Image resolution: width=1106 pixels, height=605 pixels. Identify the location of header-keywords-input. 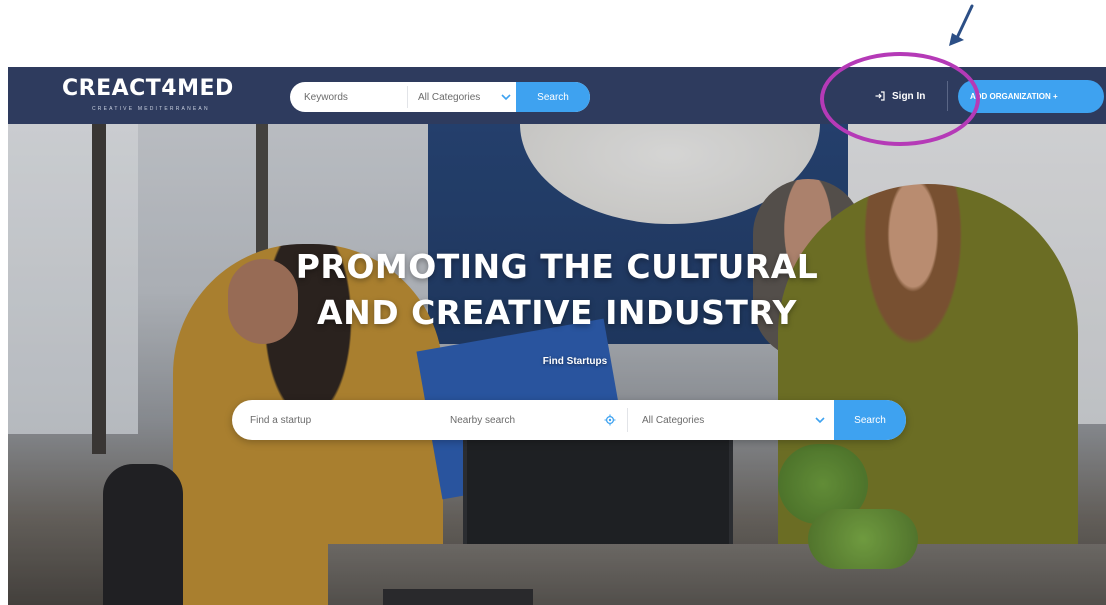
(348, 97).